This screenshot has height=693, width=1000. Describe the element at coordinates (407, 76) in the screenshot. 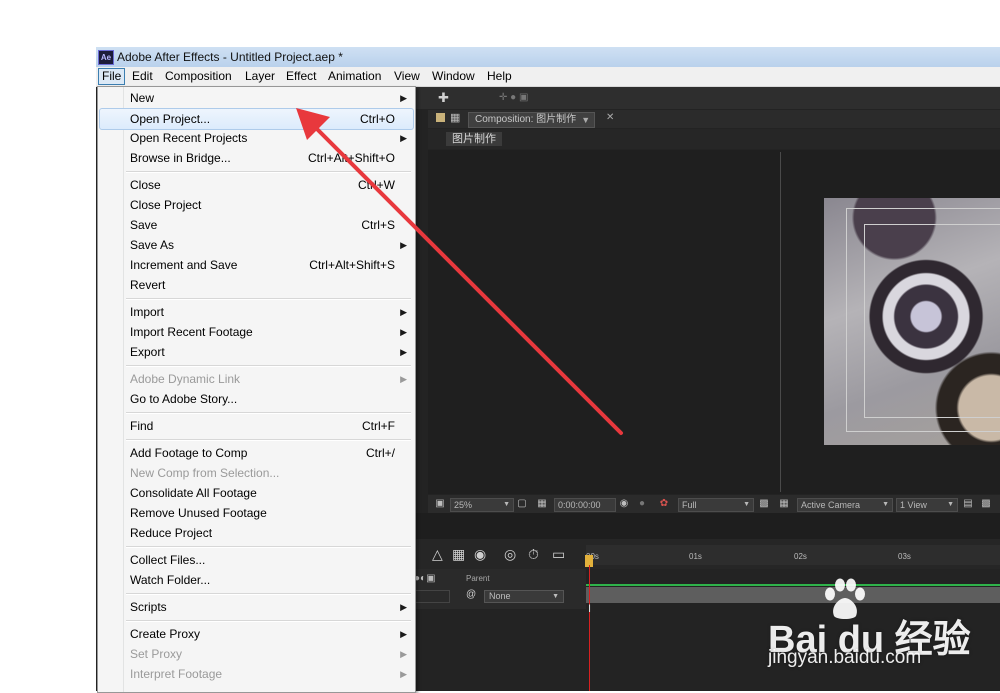

I see `menu-view: View` at that location.